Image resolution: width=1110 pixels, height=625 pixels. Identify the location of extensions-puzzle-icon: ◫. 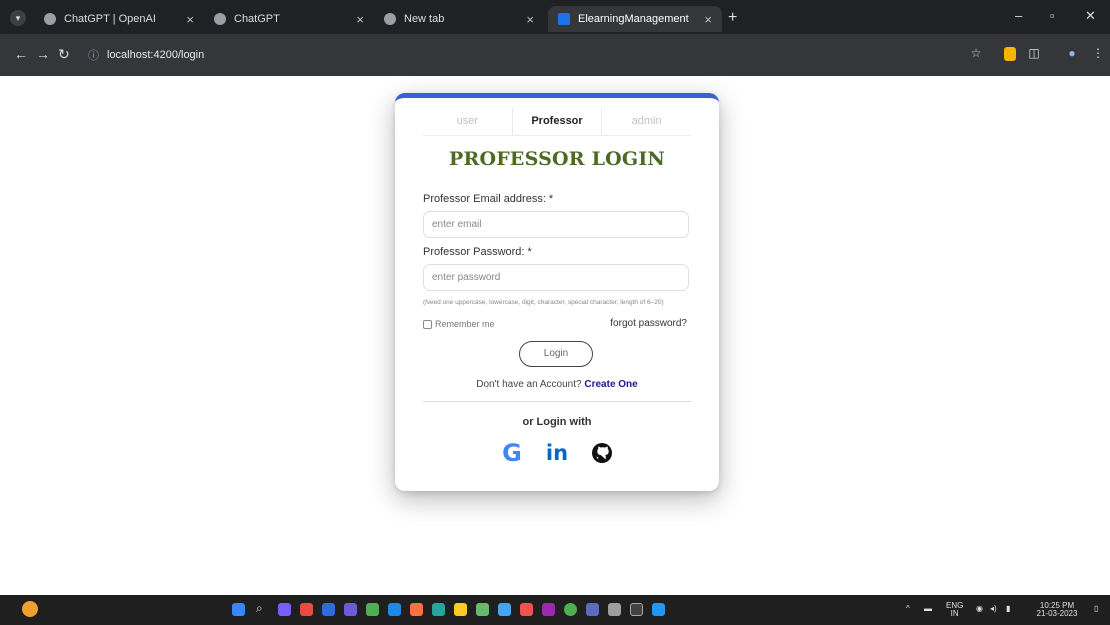
(1034, 54).